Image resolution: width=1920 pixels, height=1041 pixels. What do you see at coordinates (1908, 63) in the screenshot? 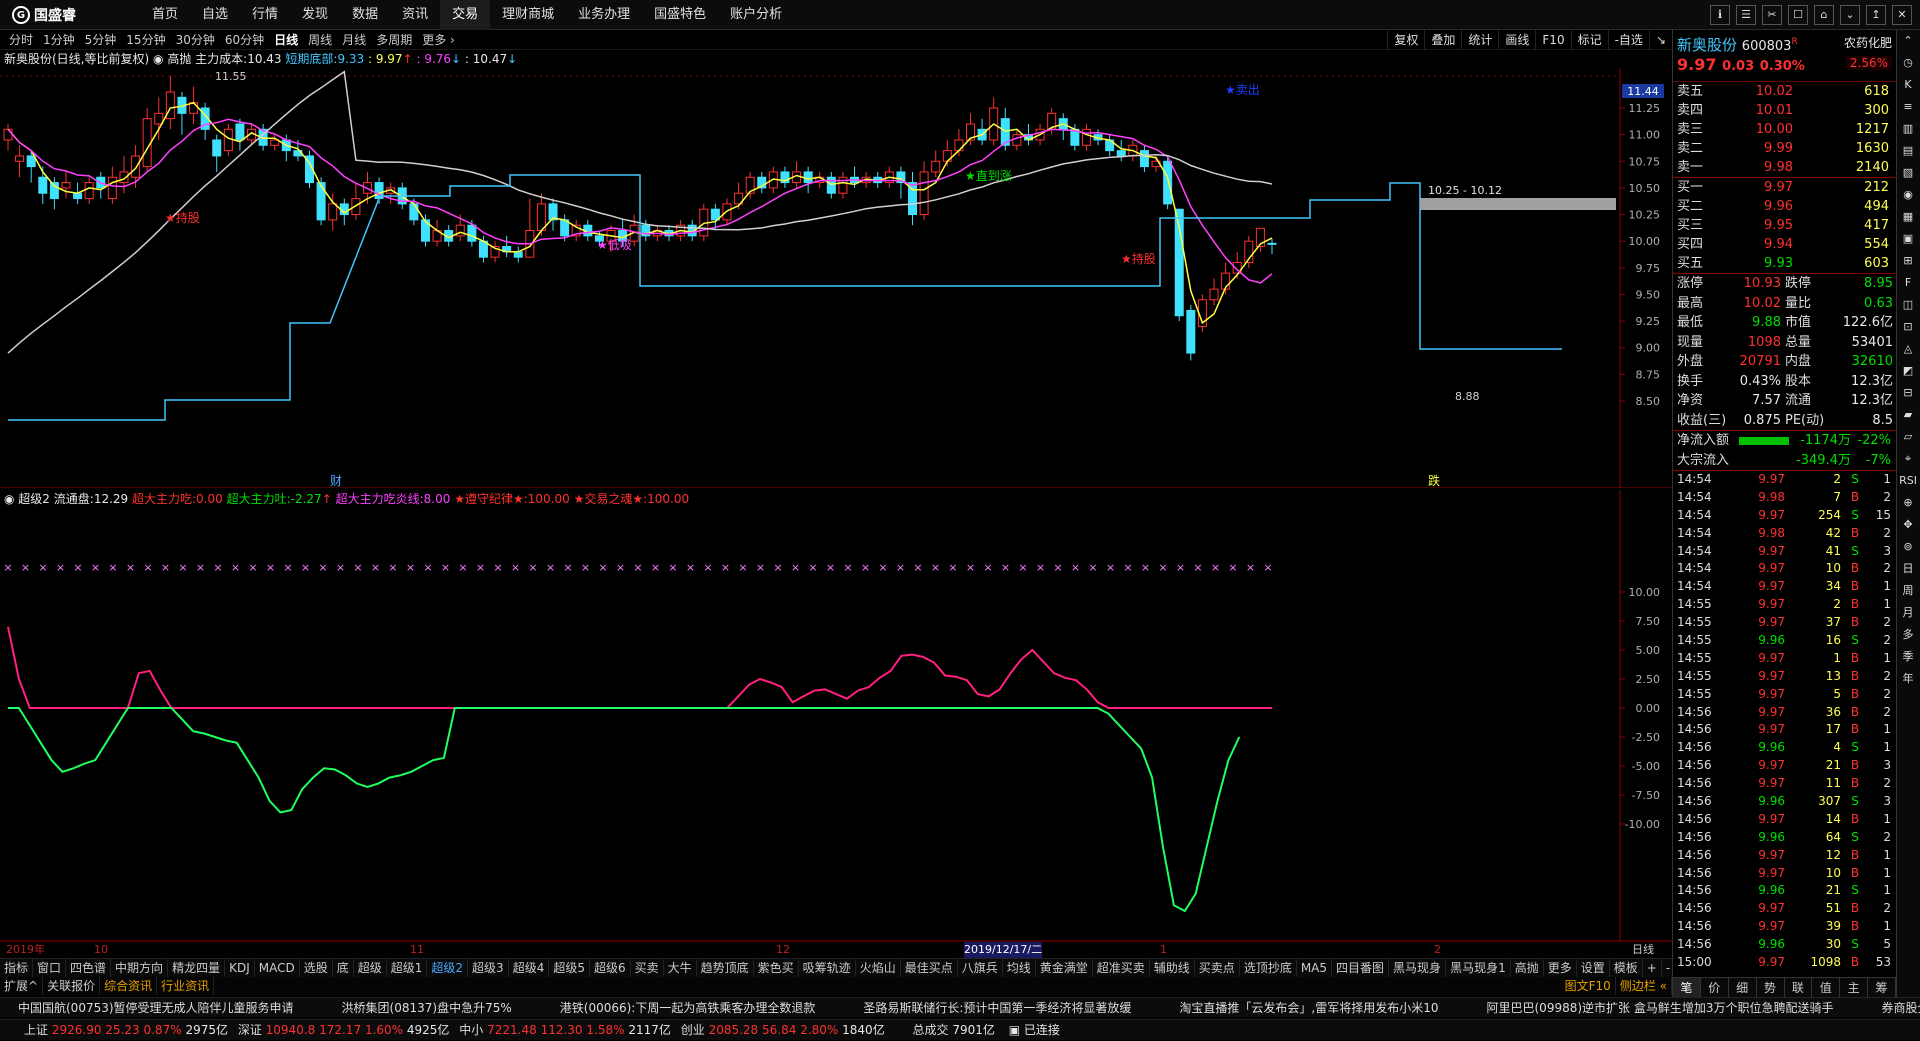
I see `side-tool-icon: ◷` at bounding box center [1908, 63].